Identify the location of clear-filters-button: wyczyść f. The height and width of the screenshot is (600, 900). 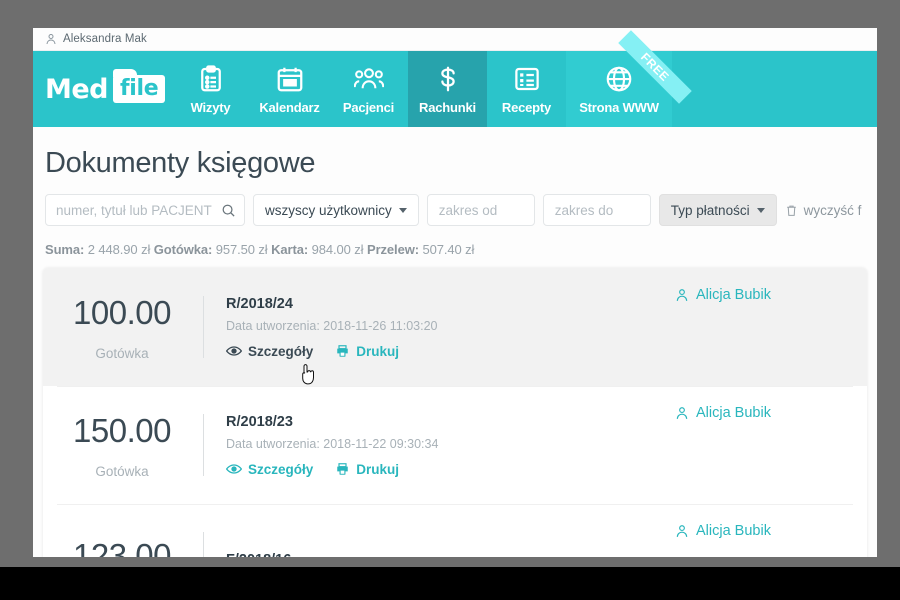
(823, 210).